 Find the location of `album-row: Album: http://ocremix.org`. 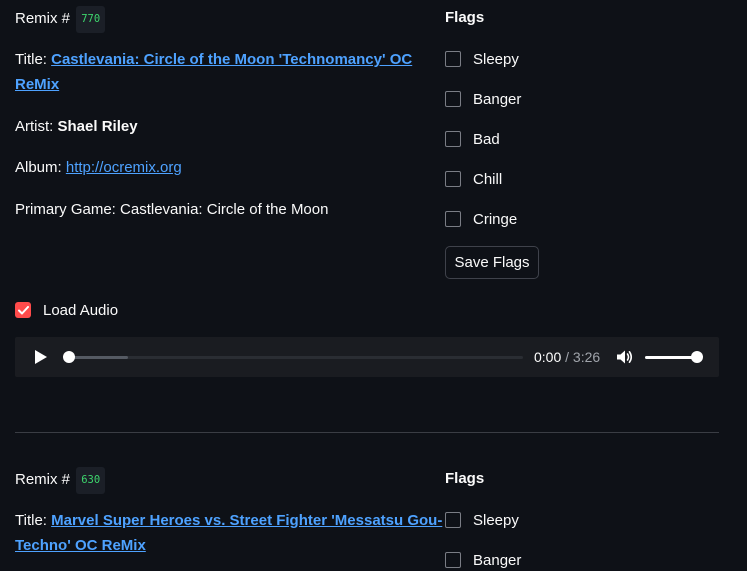

album-row: Album: http://ocremix.org is located at coordinates (98, 167).